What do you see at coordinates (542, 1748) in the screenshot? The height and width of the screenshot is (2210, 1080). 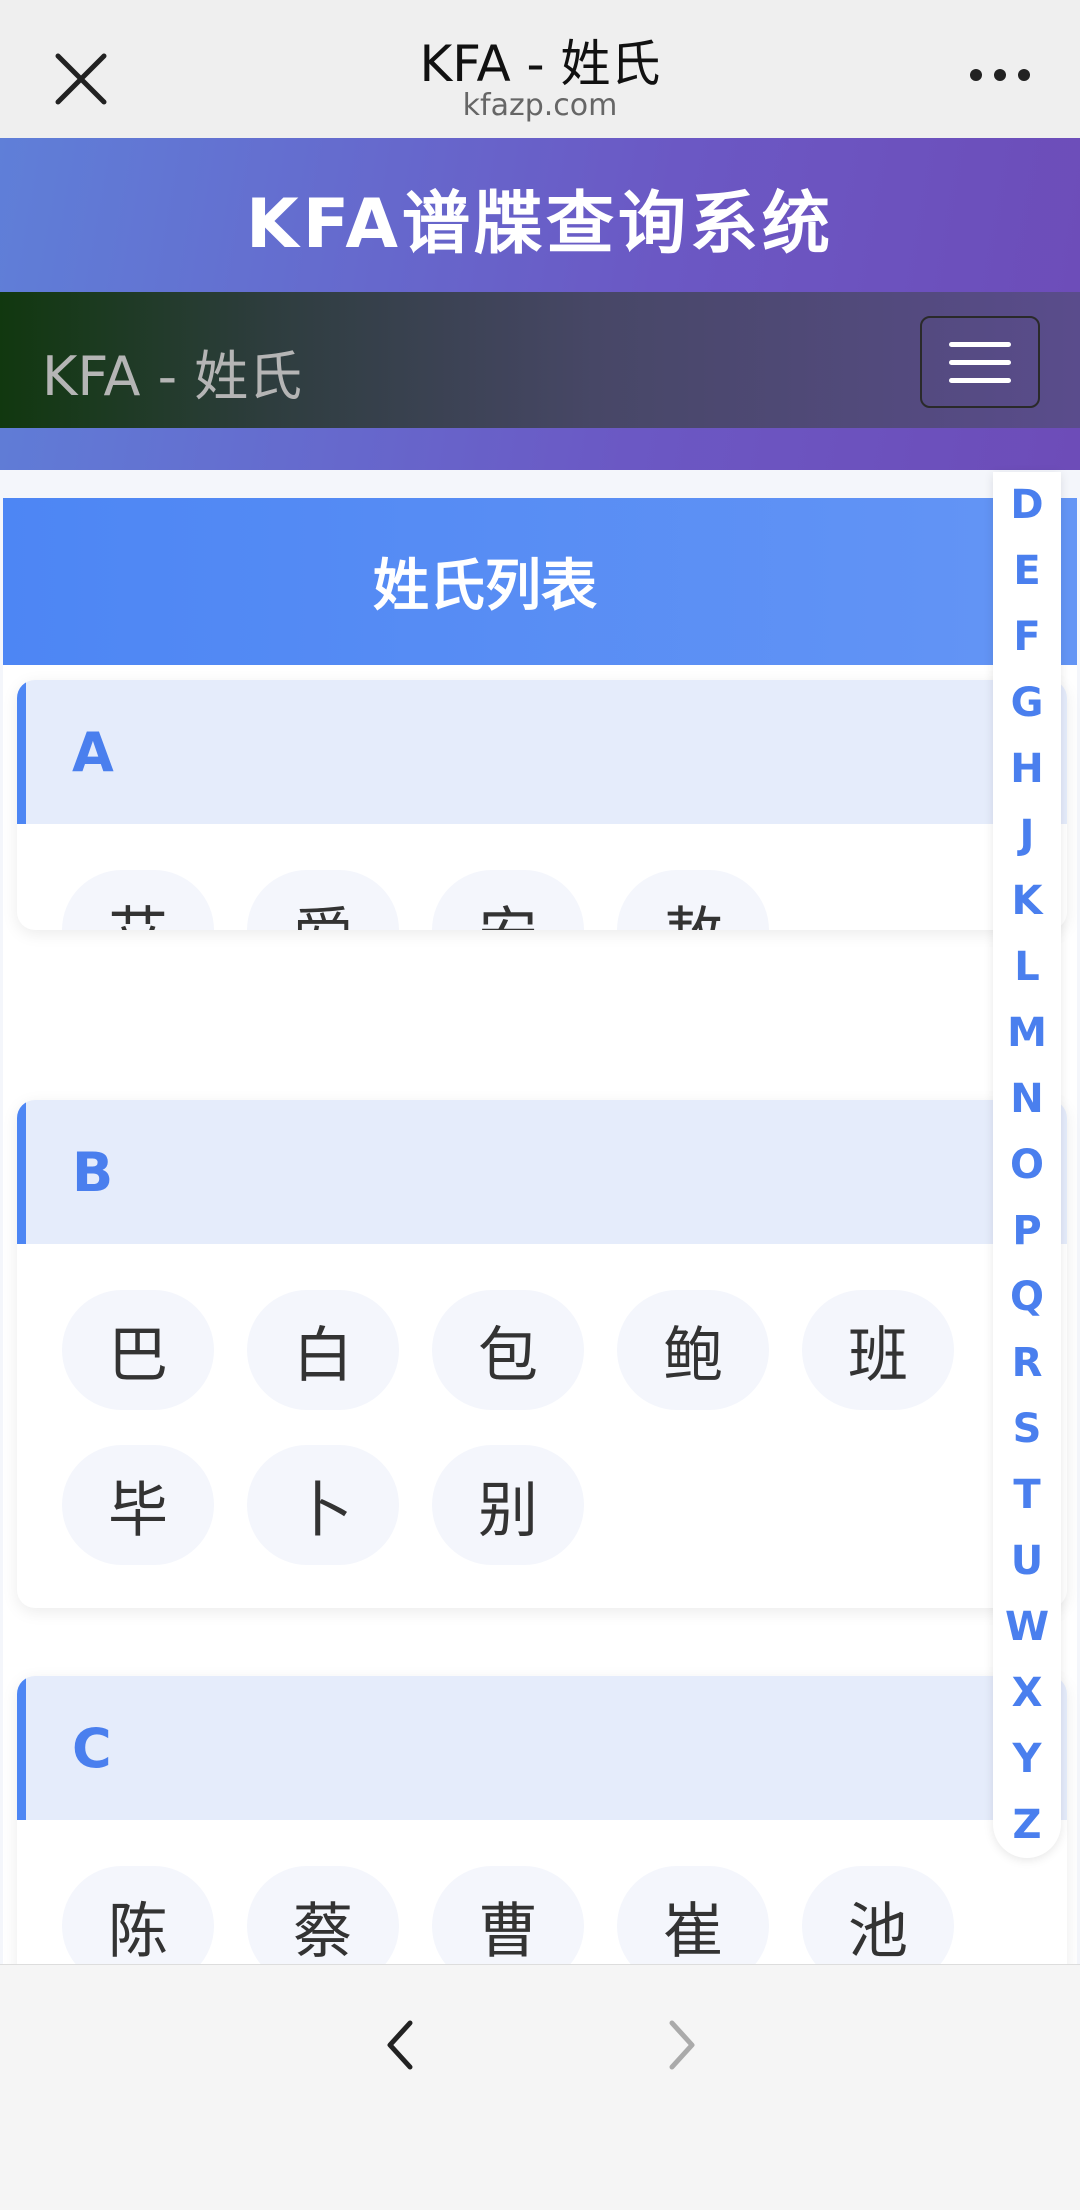 I see `section-letter: C` at bounding box center [542, 1748].